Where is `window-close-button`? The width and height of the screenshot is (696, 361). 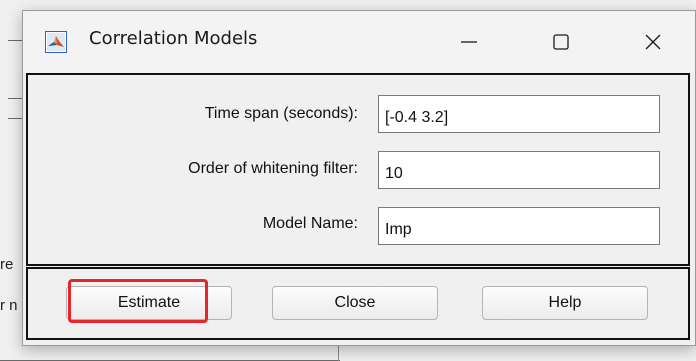
window-close-button is located at coordinates (653, 42).